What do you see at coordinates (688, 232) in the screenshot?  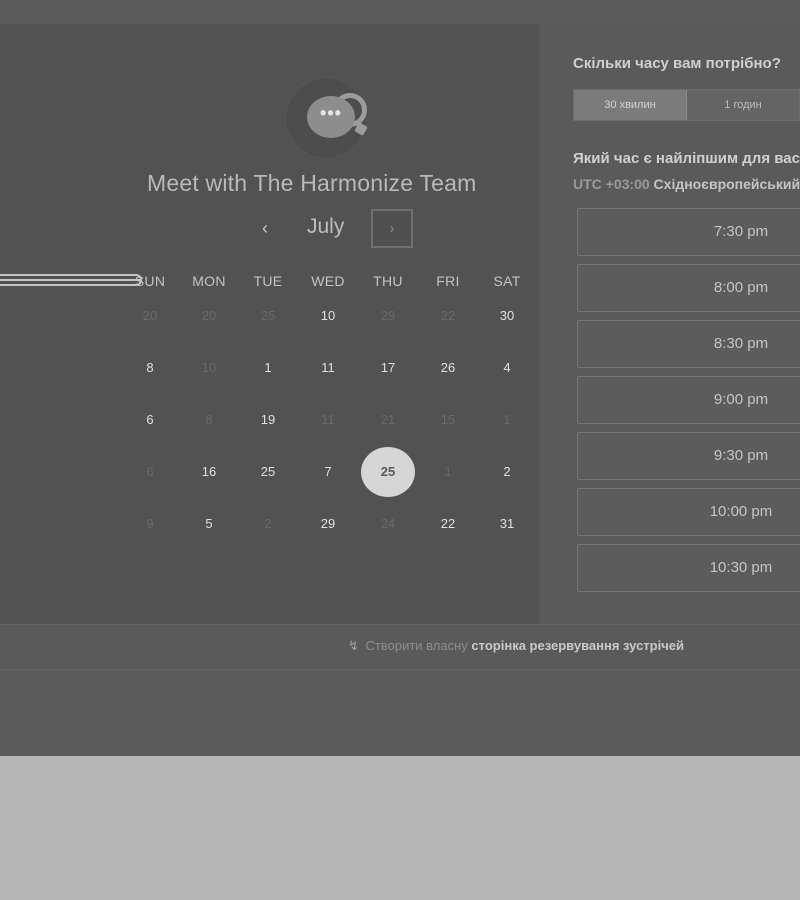 I see `time-slot-button: 7:30 pm` at bounding box center [688, 232].